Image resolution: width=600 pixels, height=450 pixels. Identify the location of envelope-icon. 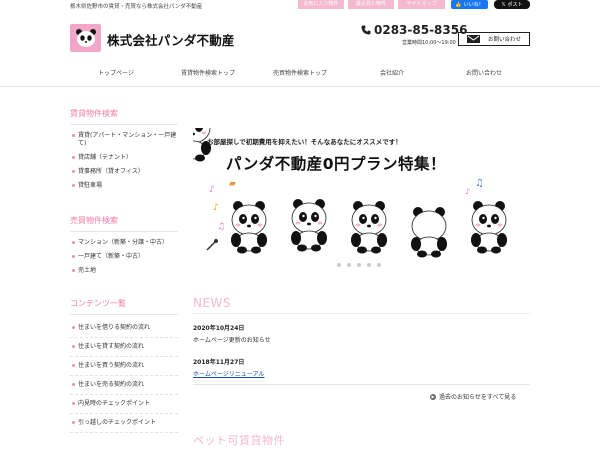
(473, 39).